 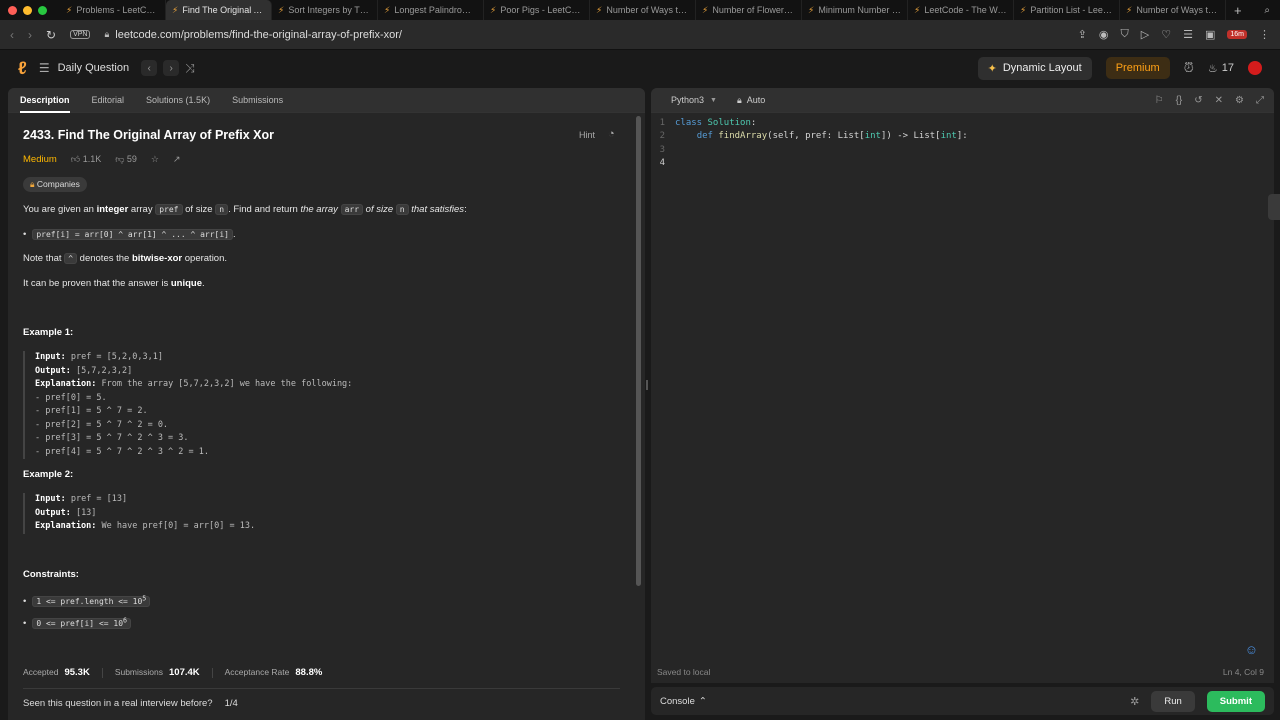 What do you see at coordinates (1137, 68) in the screenshot?
I see `premium-button: Premium` at bounding box center [1137, 68].